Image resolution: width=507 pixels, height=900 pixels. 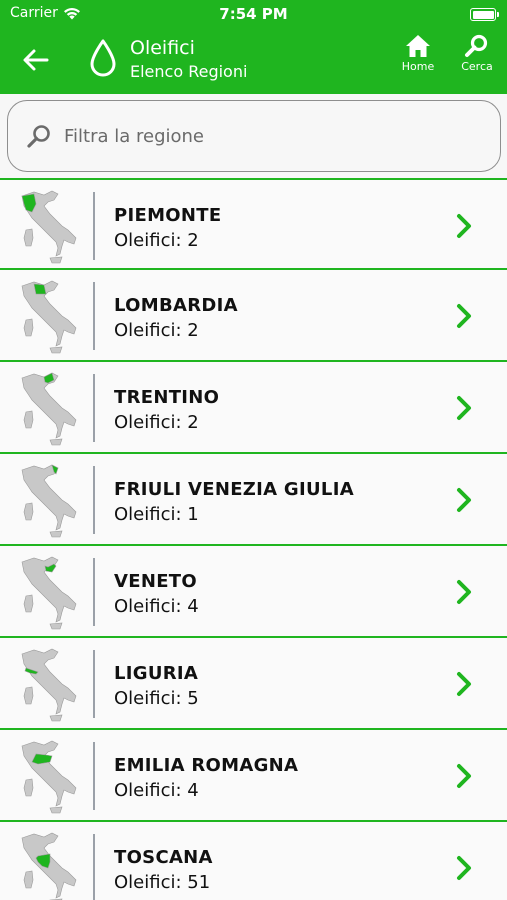 I want to click on home-button: Home, so click(x=418, y=53).